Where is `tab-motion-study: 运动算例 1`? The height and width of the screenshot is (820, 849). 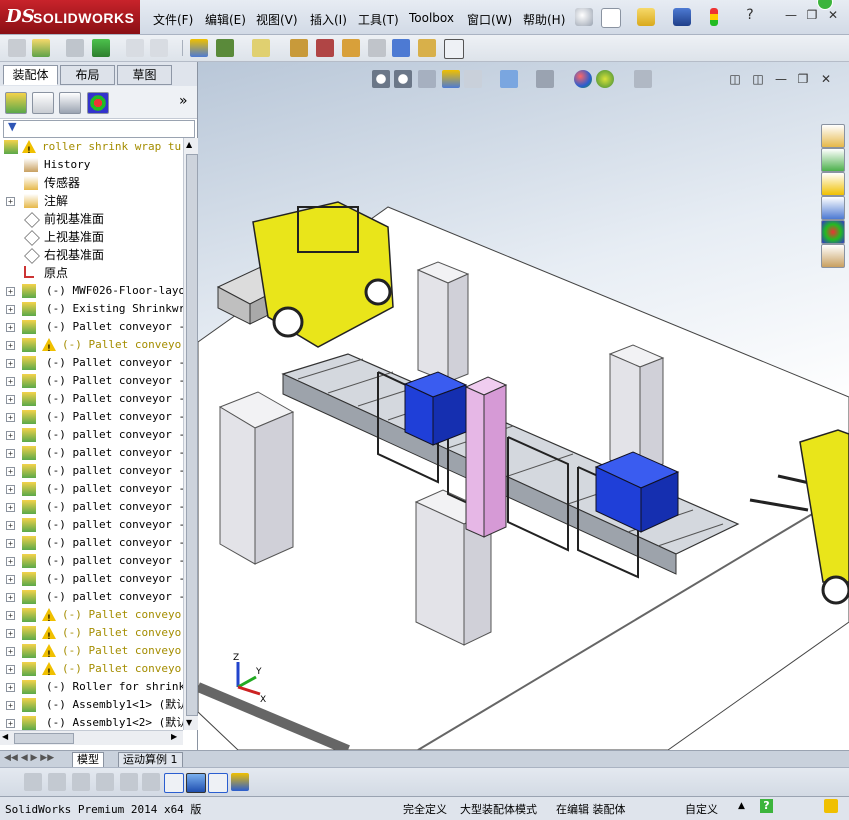 tab-motion-study: 运动算例 1 is located at coordinates (150, 760).